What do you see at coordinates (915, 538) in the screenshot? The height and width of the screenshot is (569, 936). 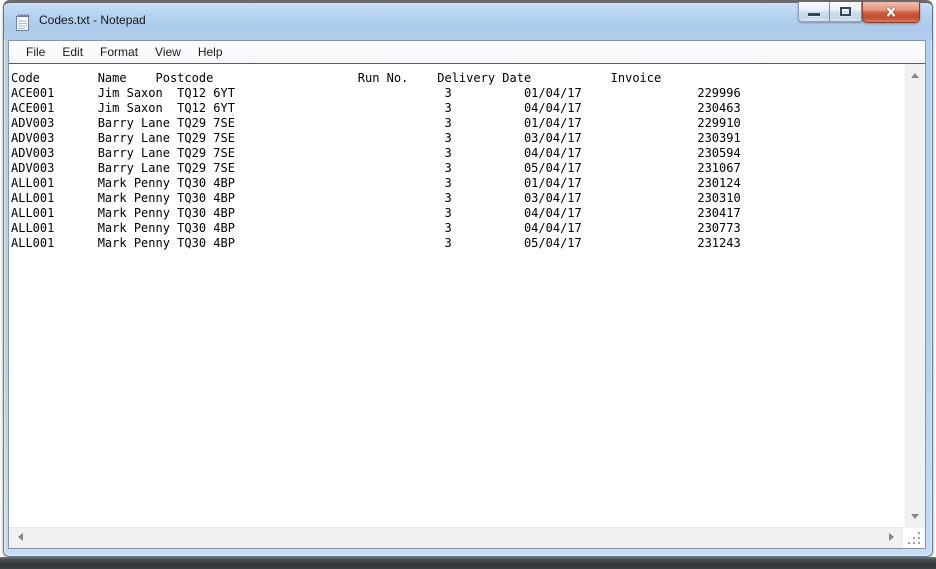 I see `resize-grip` at bounding box center [915, 538].